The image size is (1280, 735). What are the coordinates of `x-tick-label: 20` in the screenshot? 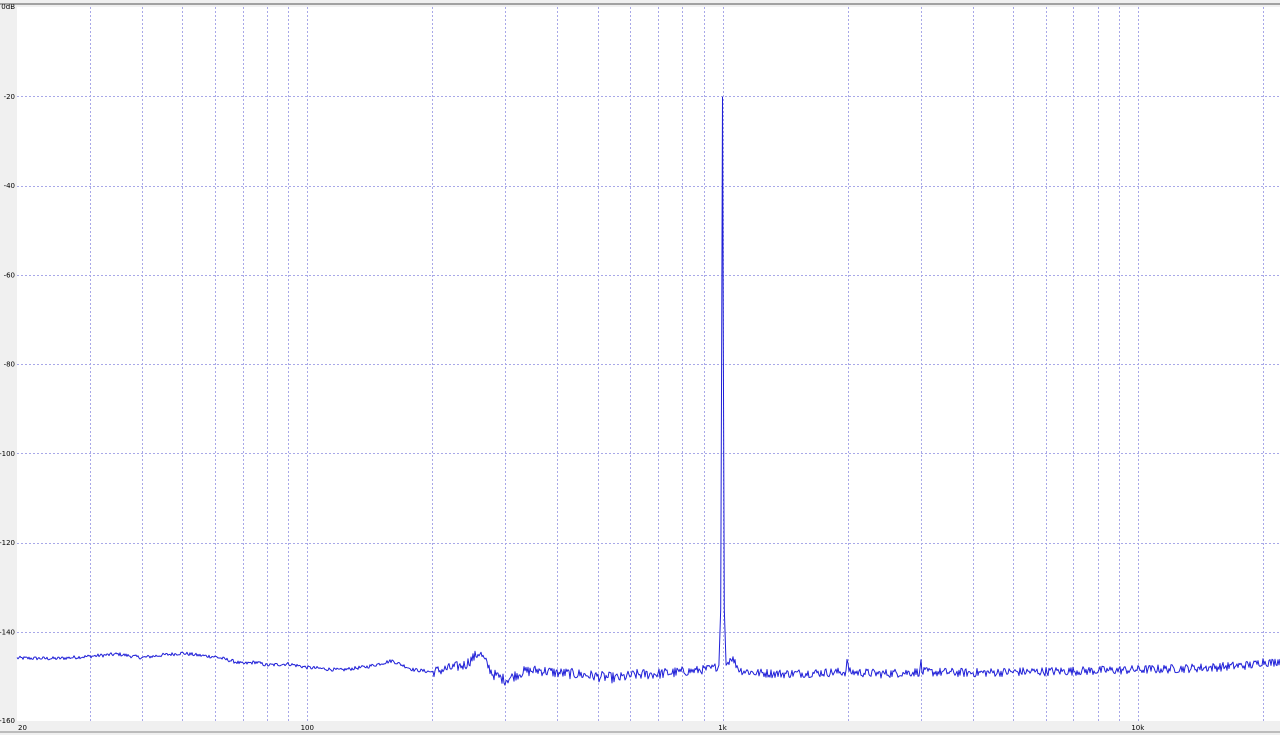 It's located at (22, 728).